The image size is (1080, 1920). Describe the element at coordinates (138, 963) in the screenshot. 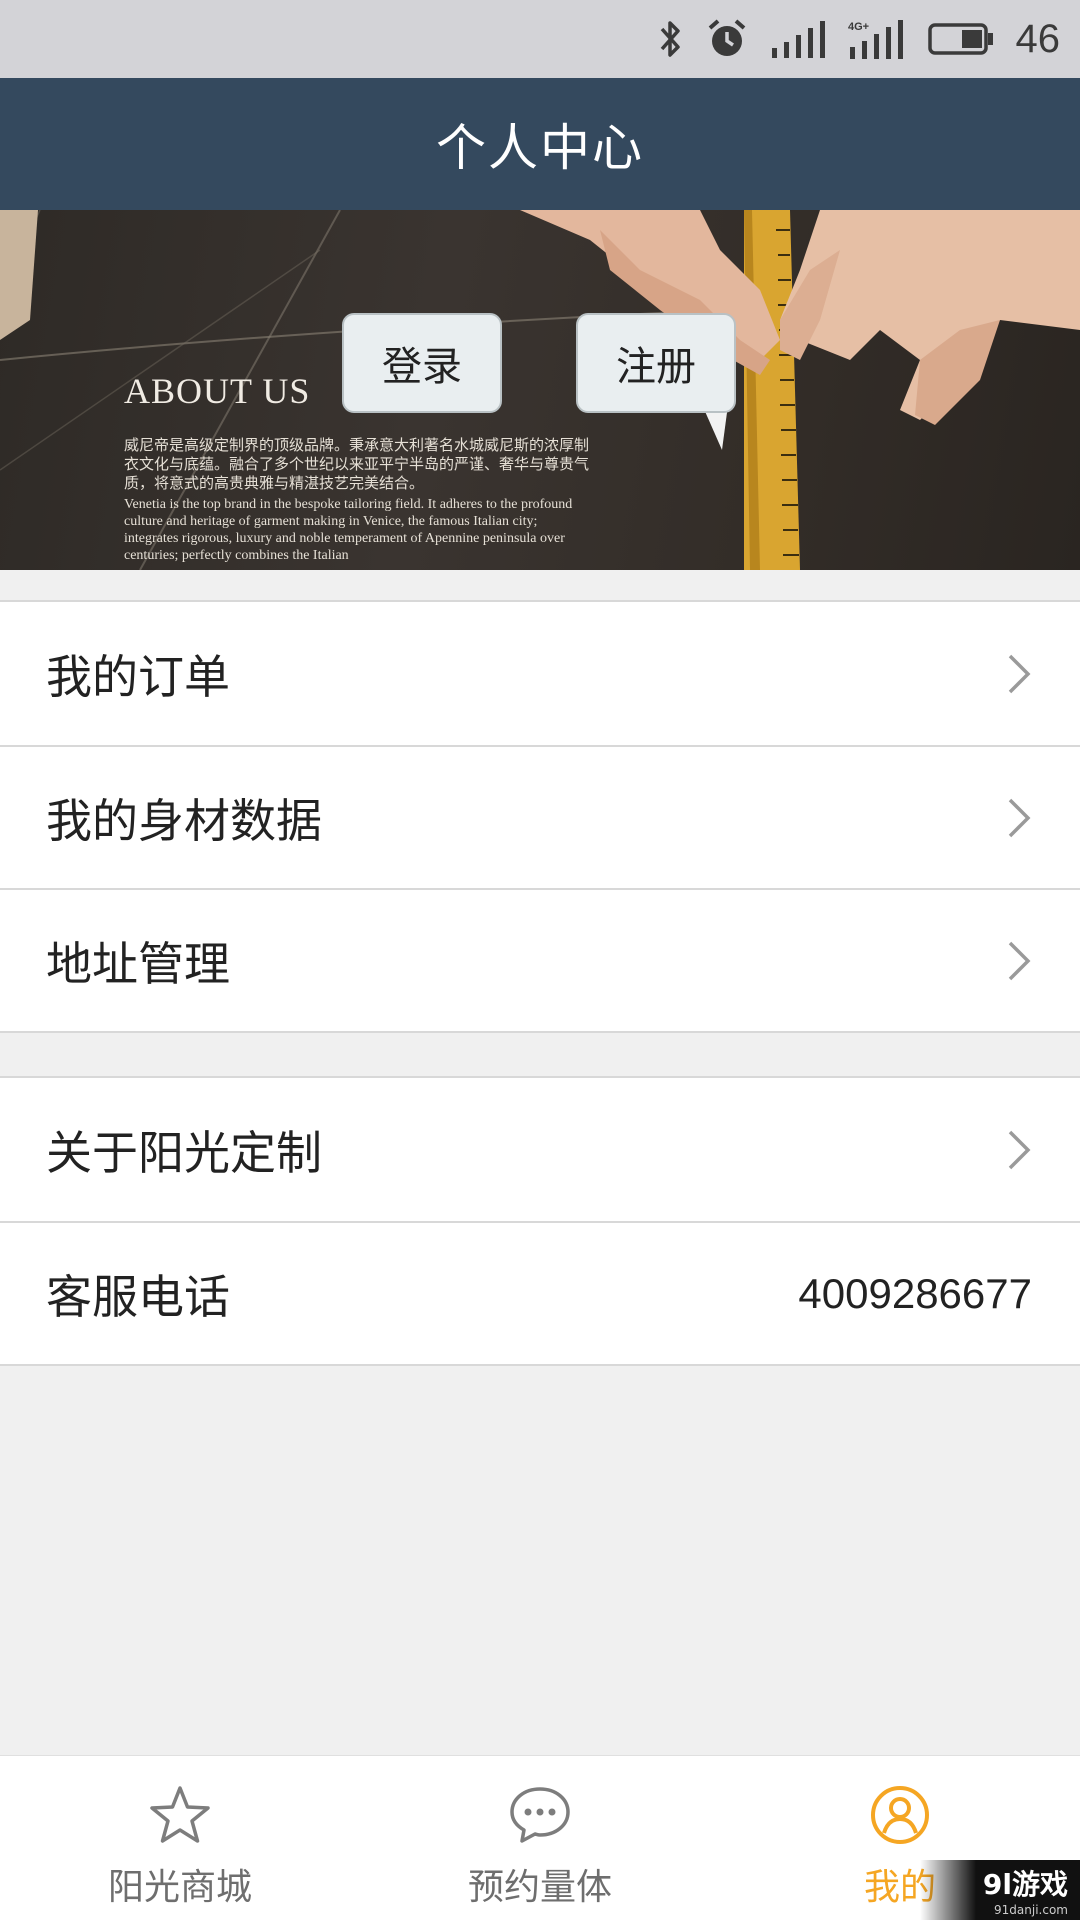

I see `menu-item-label: 地址管理` at that location.